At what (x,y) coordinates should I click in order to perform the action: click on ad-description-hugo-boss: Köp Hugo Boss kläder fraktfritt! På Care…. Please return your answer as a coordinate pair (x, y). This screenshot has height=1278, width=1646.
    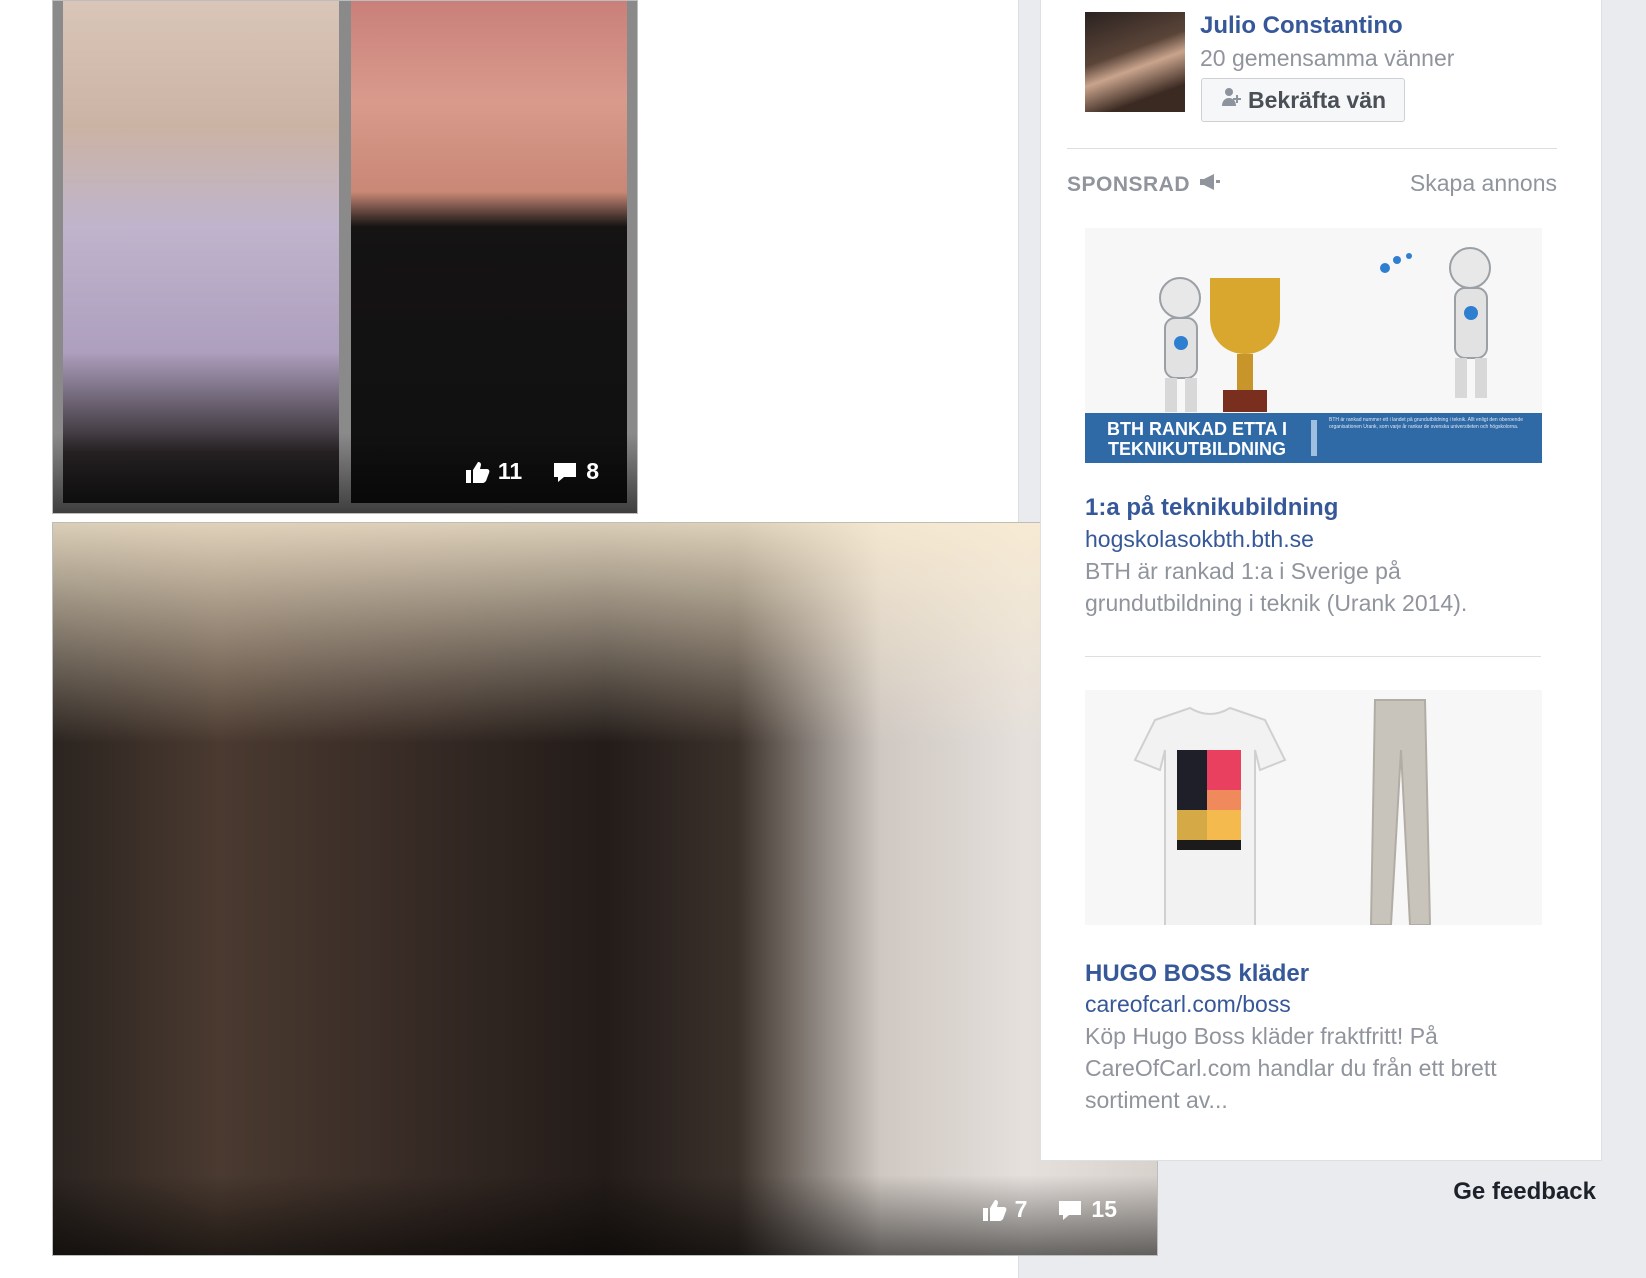
    Looking at the image, I should click on (1320, 1068).